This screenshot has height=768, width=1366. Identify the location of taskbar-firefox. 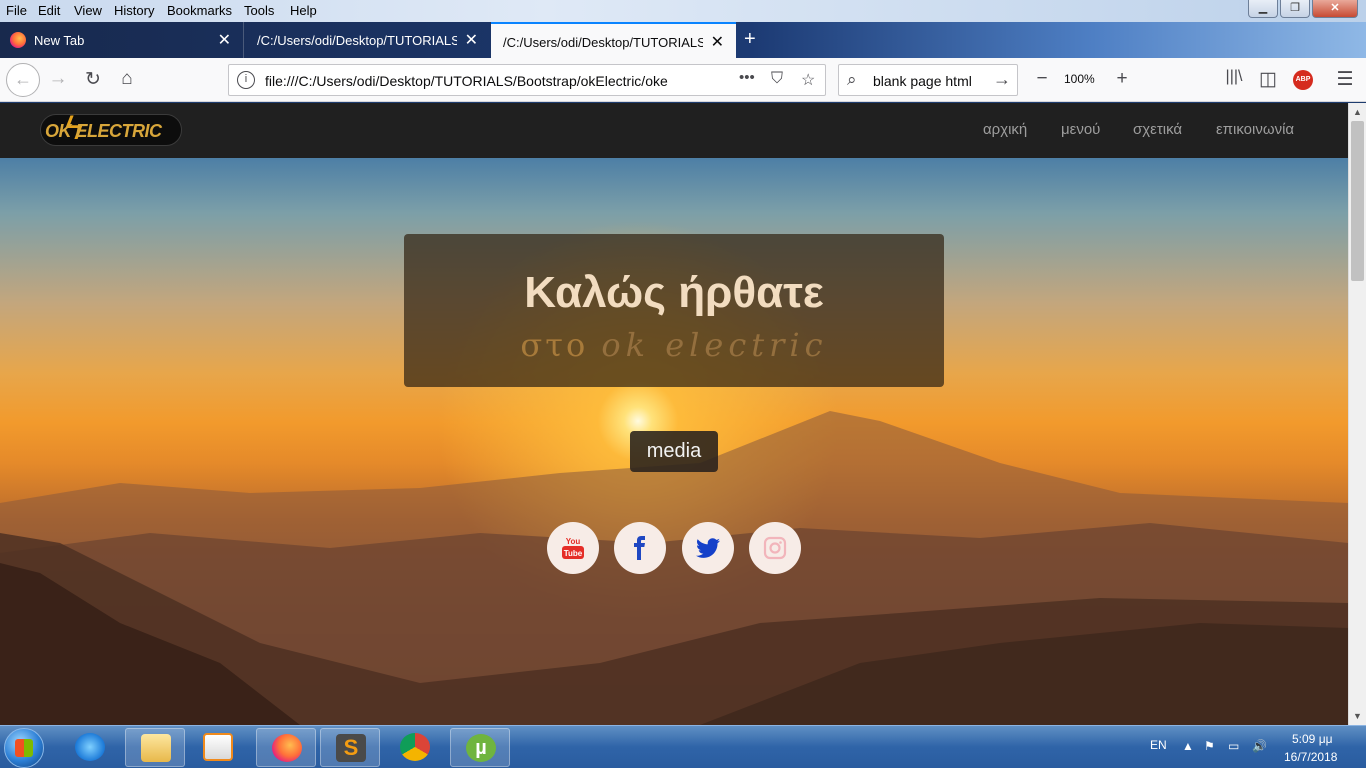
(286, 747).